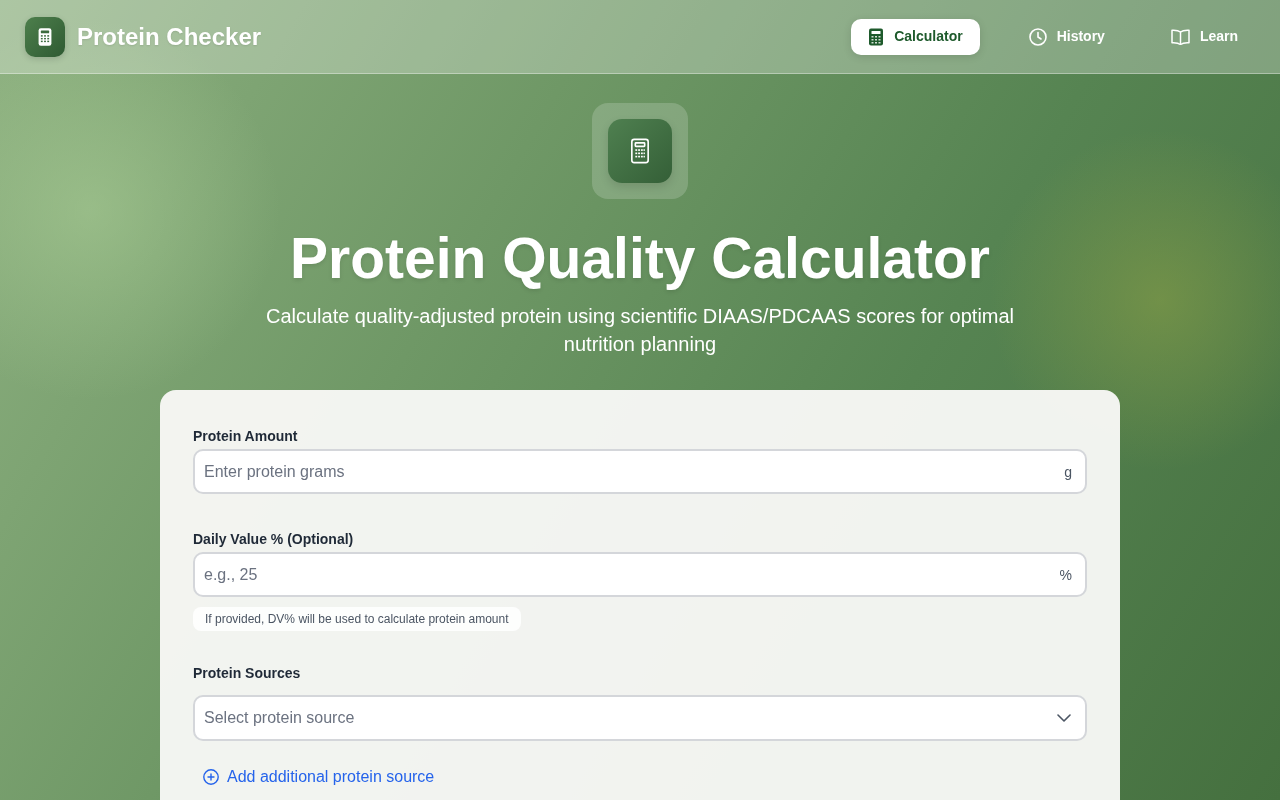 The width and height of the screenshot is (1280, 800). I want to click on plus-circle-icon, so click(211, 777).